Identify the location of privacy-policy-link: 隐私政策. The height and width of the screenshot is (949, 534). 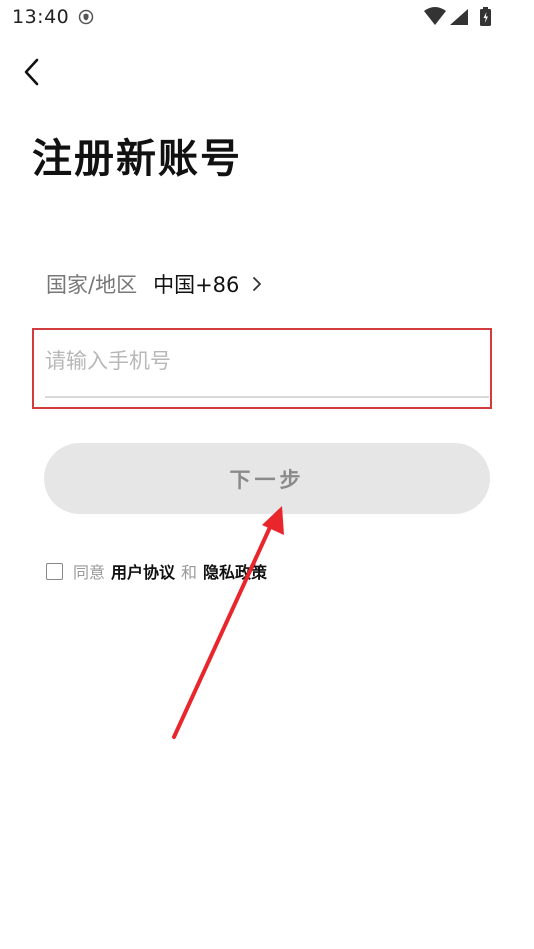
(235, 571).